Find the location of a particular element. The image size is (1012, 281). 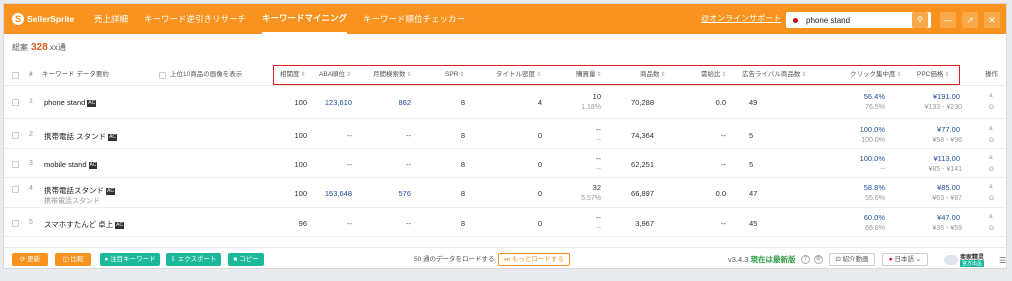

cell-ppc-range: ¥85 - ¥141 is located at coordinates (945, 169).